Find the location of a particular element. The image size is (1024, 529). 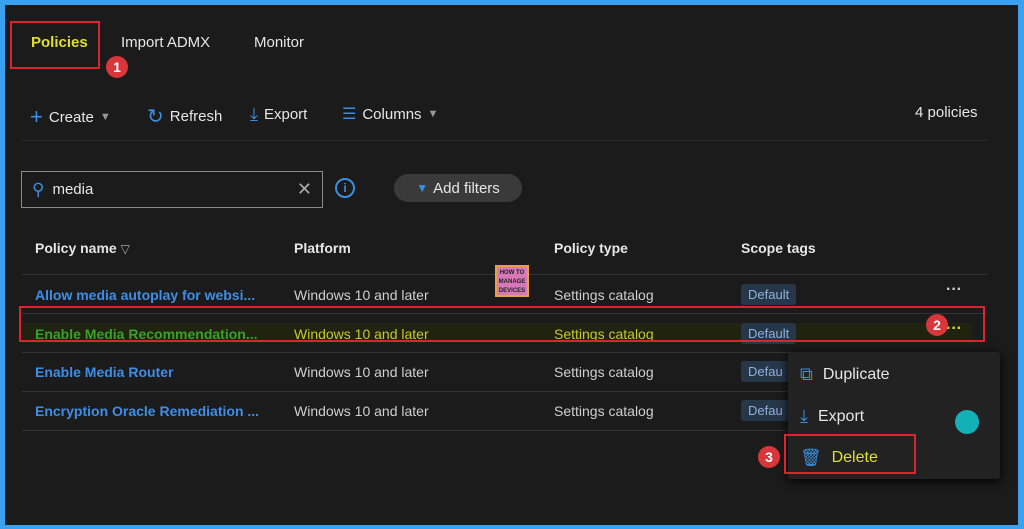

tab-monitor: Monitor is located at coordinates (279, 42).